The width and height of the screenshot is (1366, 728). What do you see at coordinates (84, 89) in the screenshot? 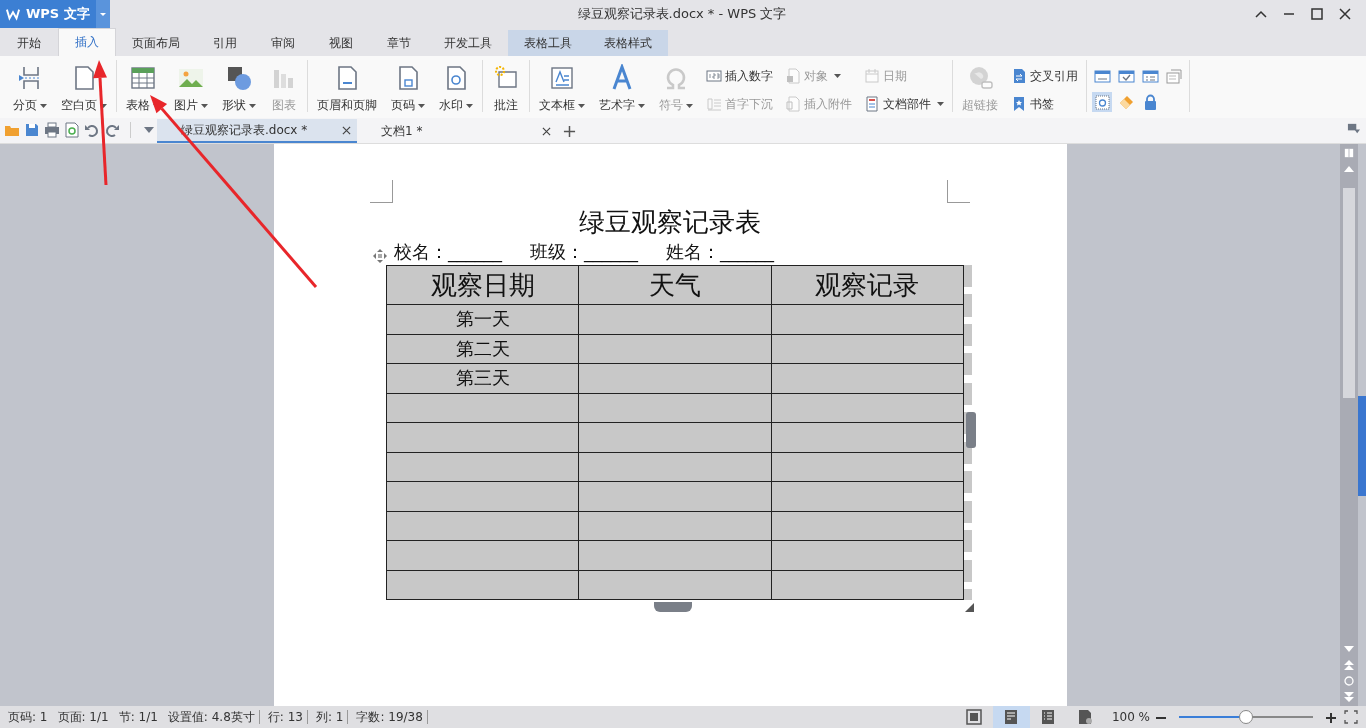
I see `ribbon-button: 空白页` at bounding box center [84, 89].